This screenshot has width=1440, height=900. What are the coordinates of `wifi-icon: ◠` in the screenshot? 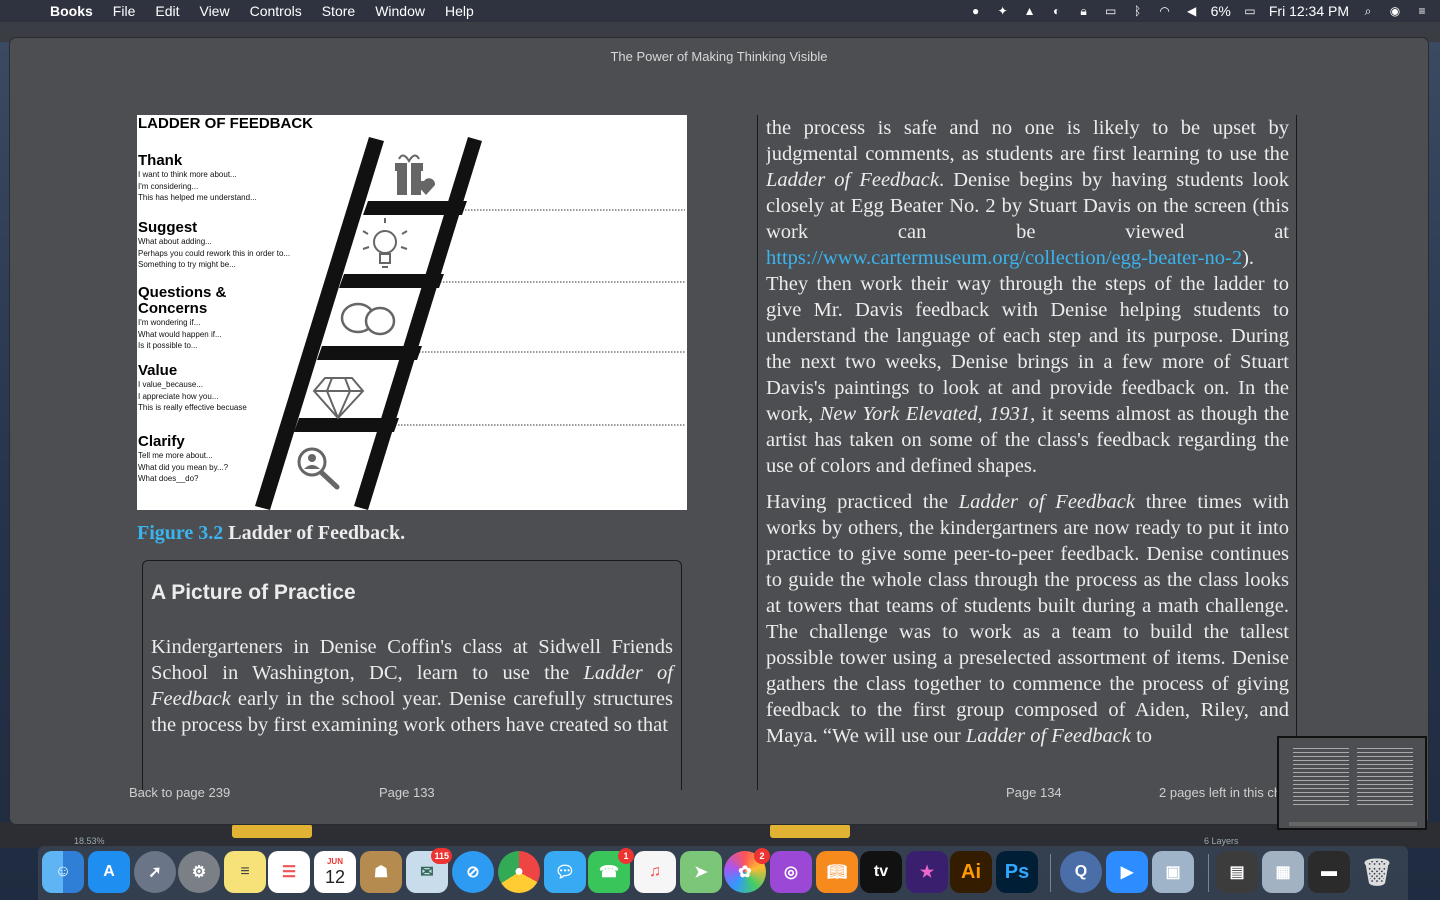 It's located at (1165, 11).